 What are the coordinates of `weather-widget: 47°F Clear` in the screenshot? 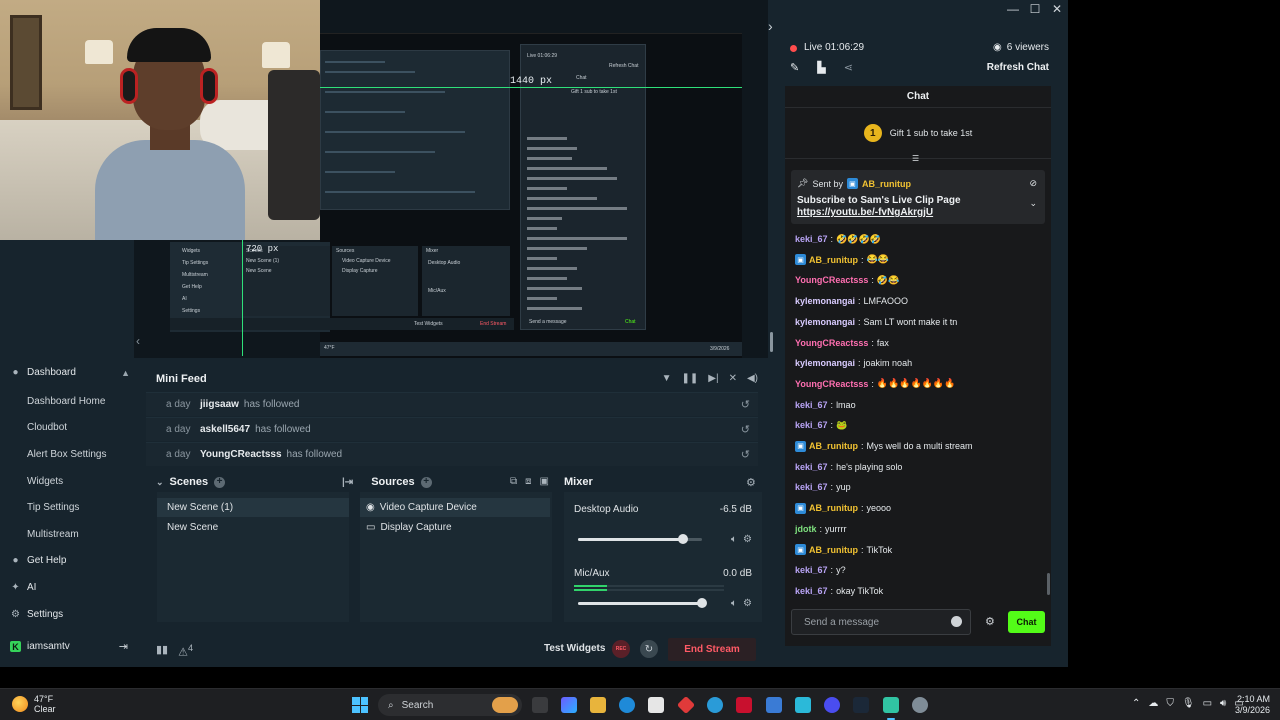 It's located at (34, 704).